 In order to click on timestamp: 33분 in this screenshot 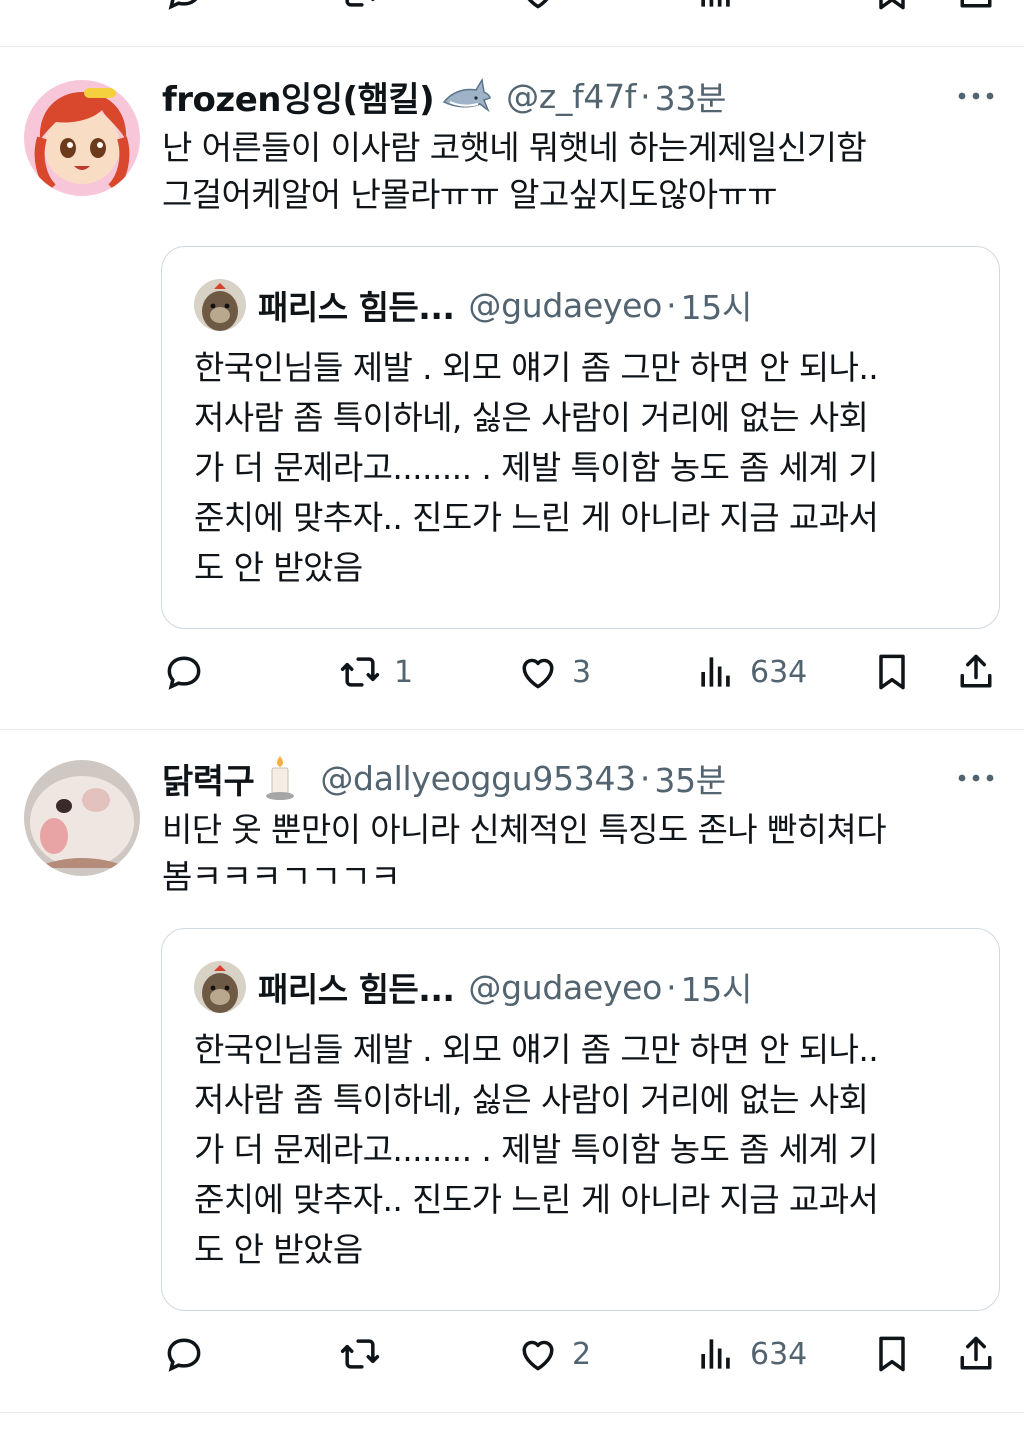, I will do `click(691, 96)`.